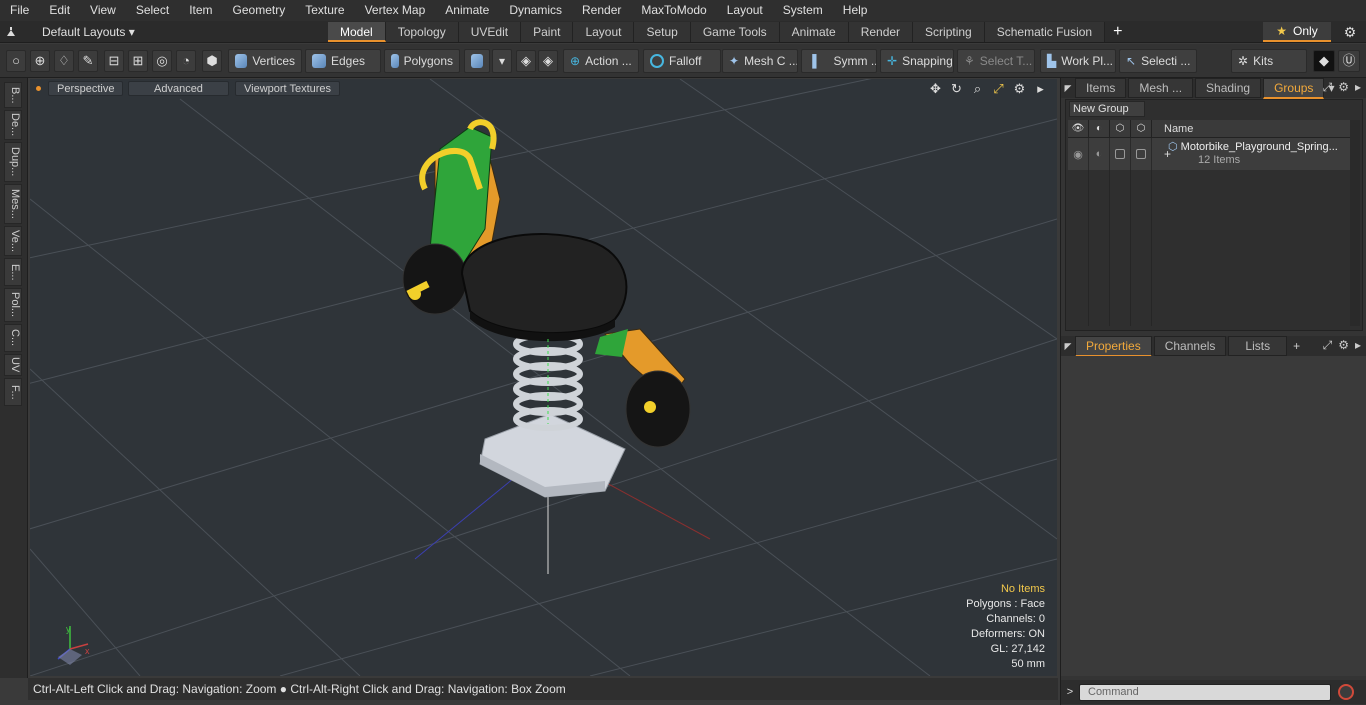  What do you see at coordinates (1113, 346) in the screenshot?
I see `tab-properties: Properties` at bounding box center [1113, 346].